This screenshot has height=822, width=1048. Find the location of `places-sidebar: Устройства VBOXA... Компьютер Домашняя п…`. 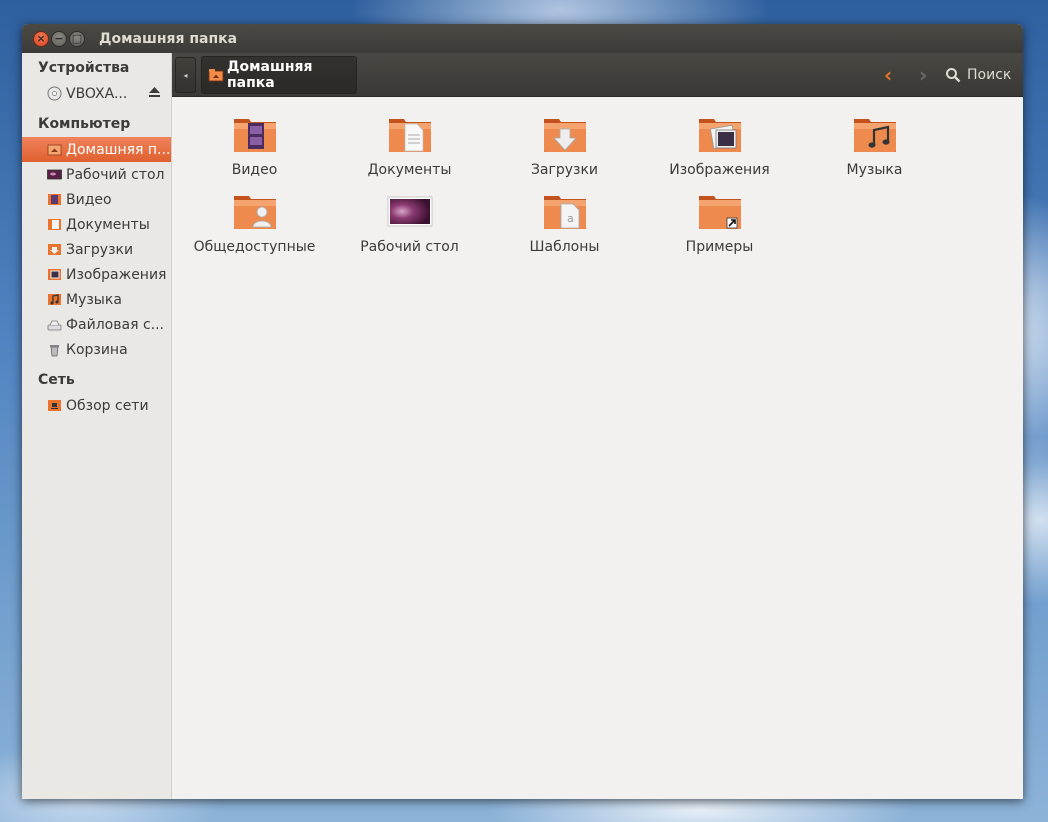

places-sidebar: Устройства VBOXA... Компьютер Домашняя п… is located at coordinates (97, 426).